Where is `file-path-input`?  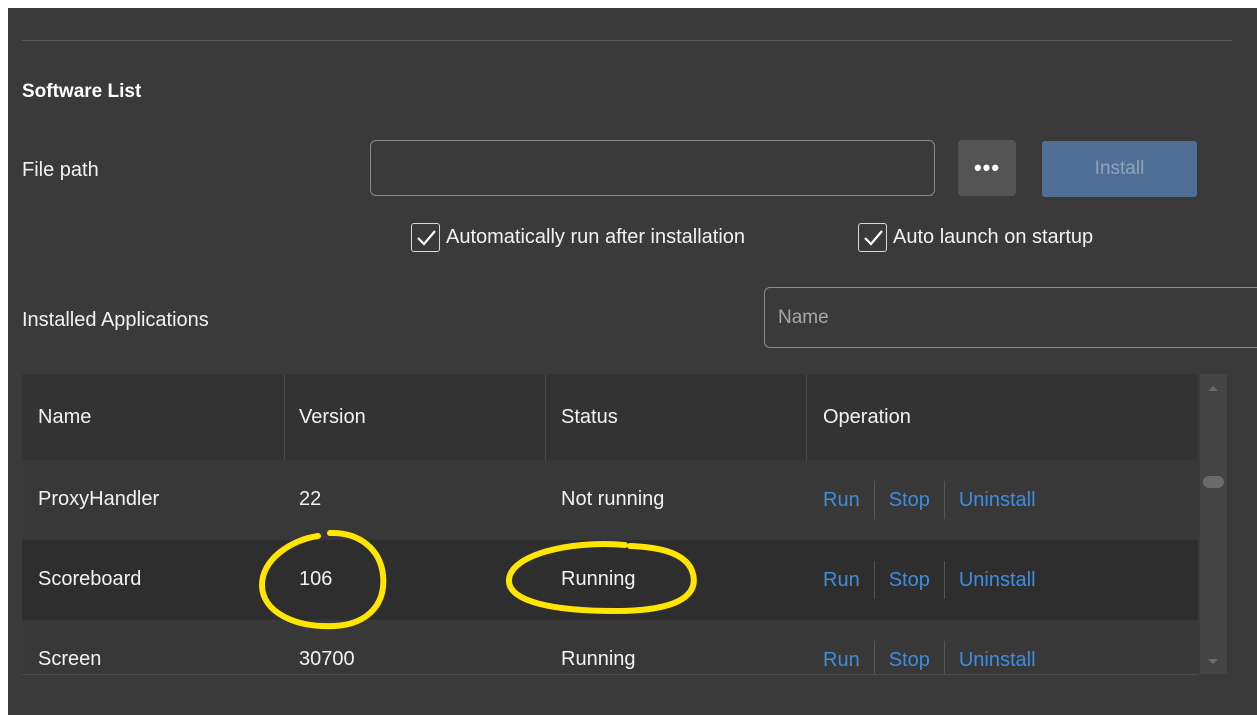 file-path-input is located at coordinates (652, 168).